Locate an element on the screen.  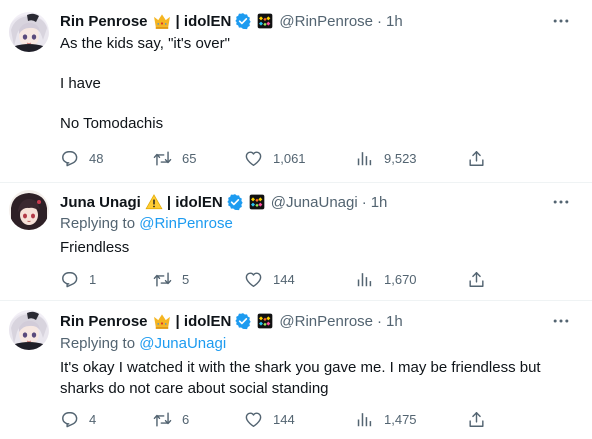
reply-button: 1 is located at coordinates (78, 279).